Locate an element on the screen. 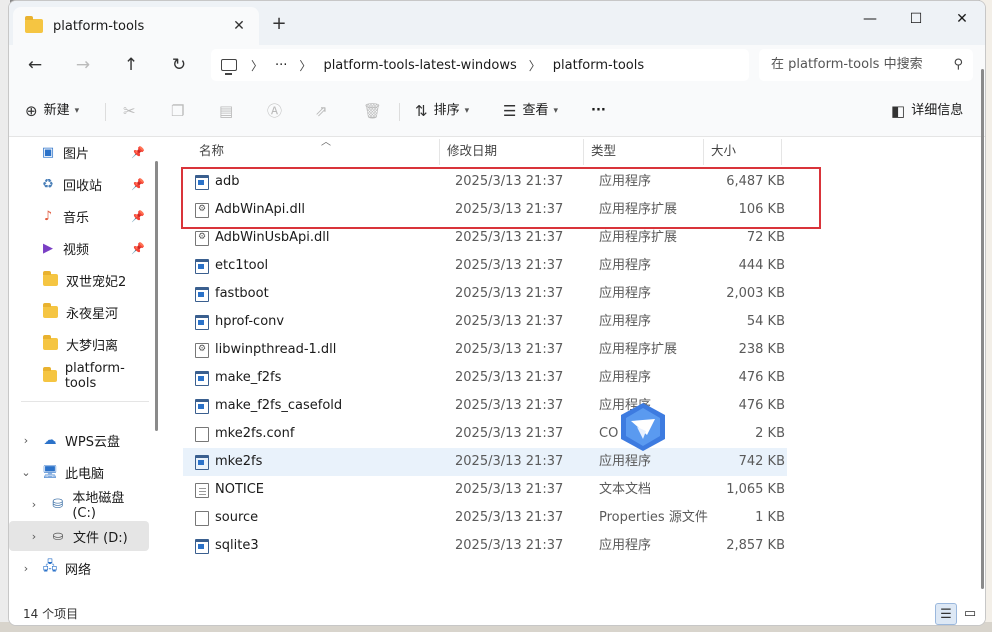 Image resolution: width=992 pixels, height=632 pixels. file-row: hprof-conv 2025/3/13 21:37 应用程序 54 KB is located at coordinates (485, 322).